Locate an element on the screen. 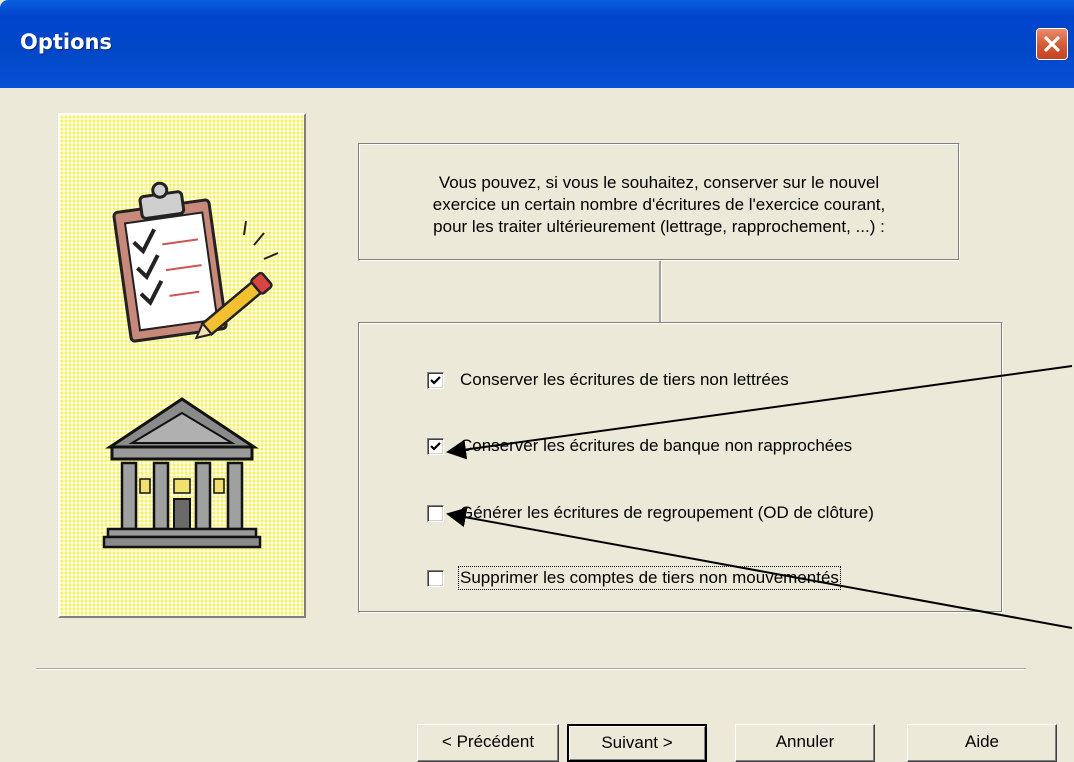 The width and height of the screenshot is (1074, 762). checkbox-generate-grouping-entries is located at coordinates (435, 513).